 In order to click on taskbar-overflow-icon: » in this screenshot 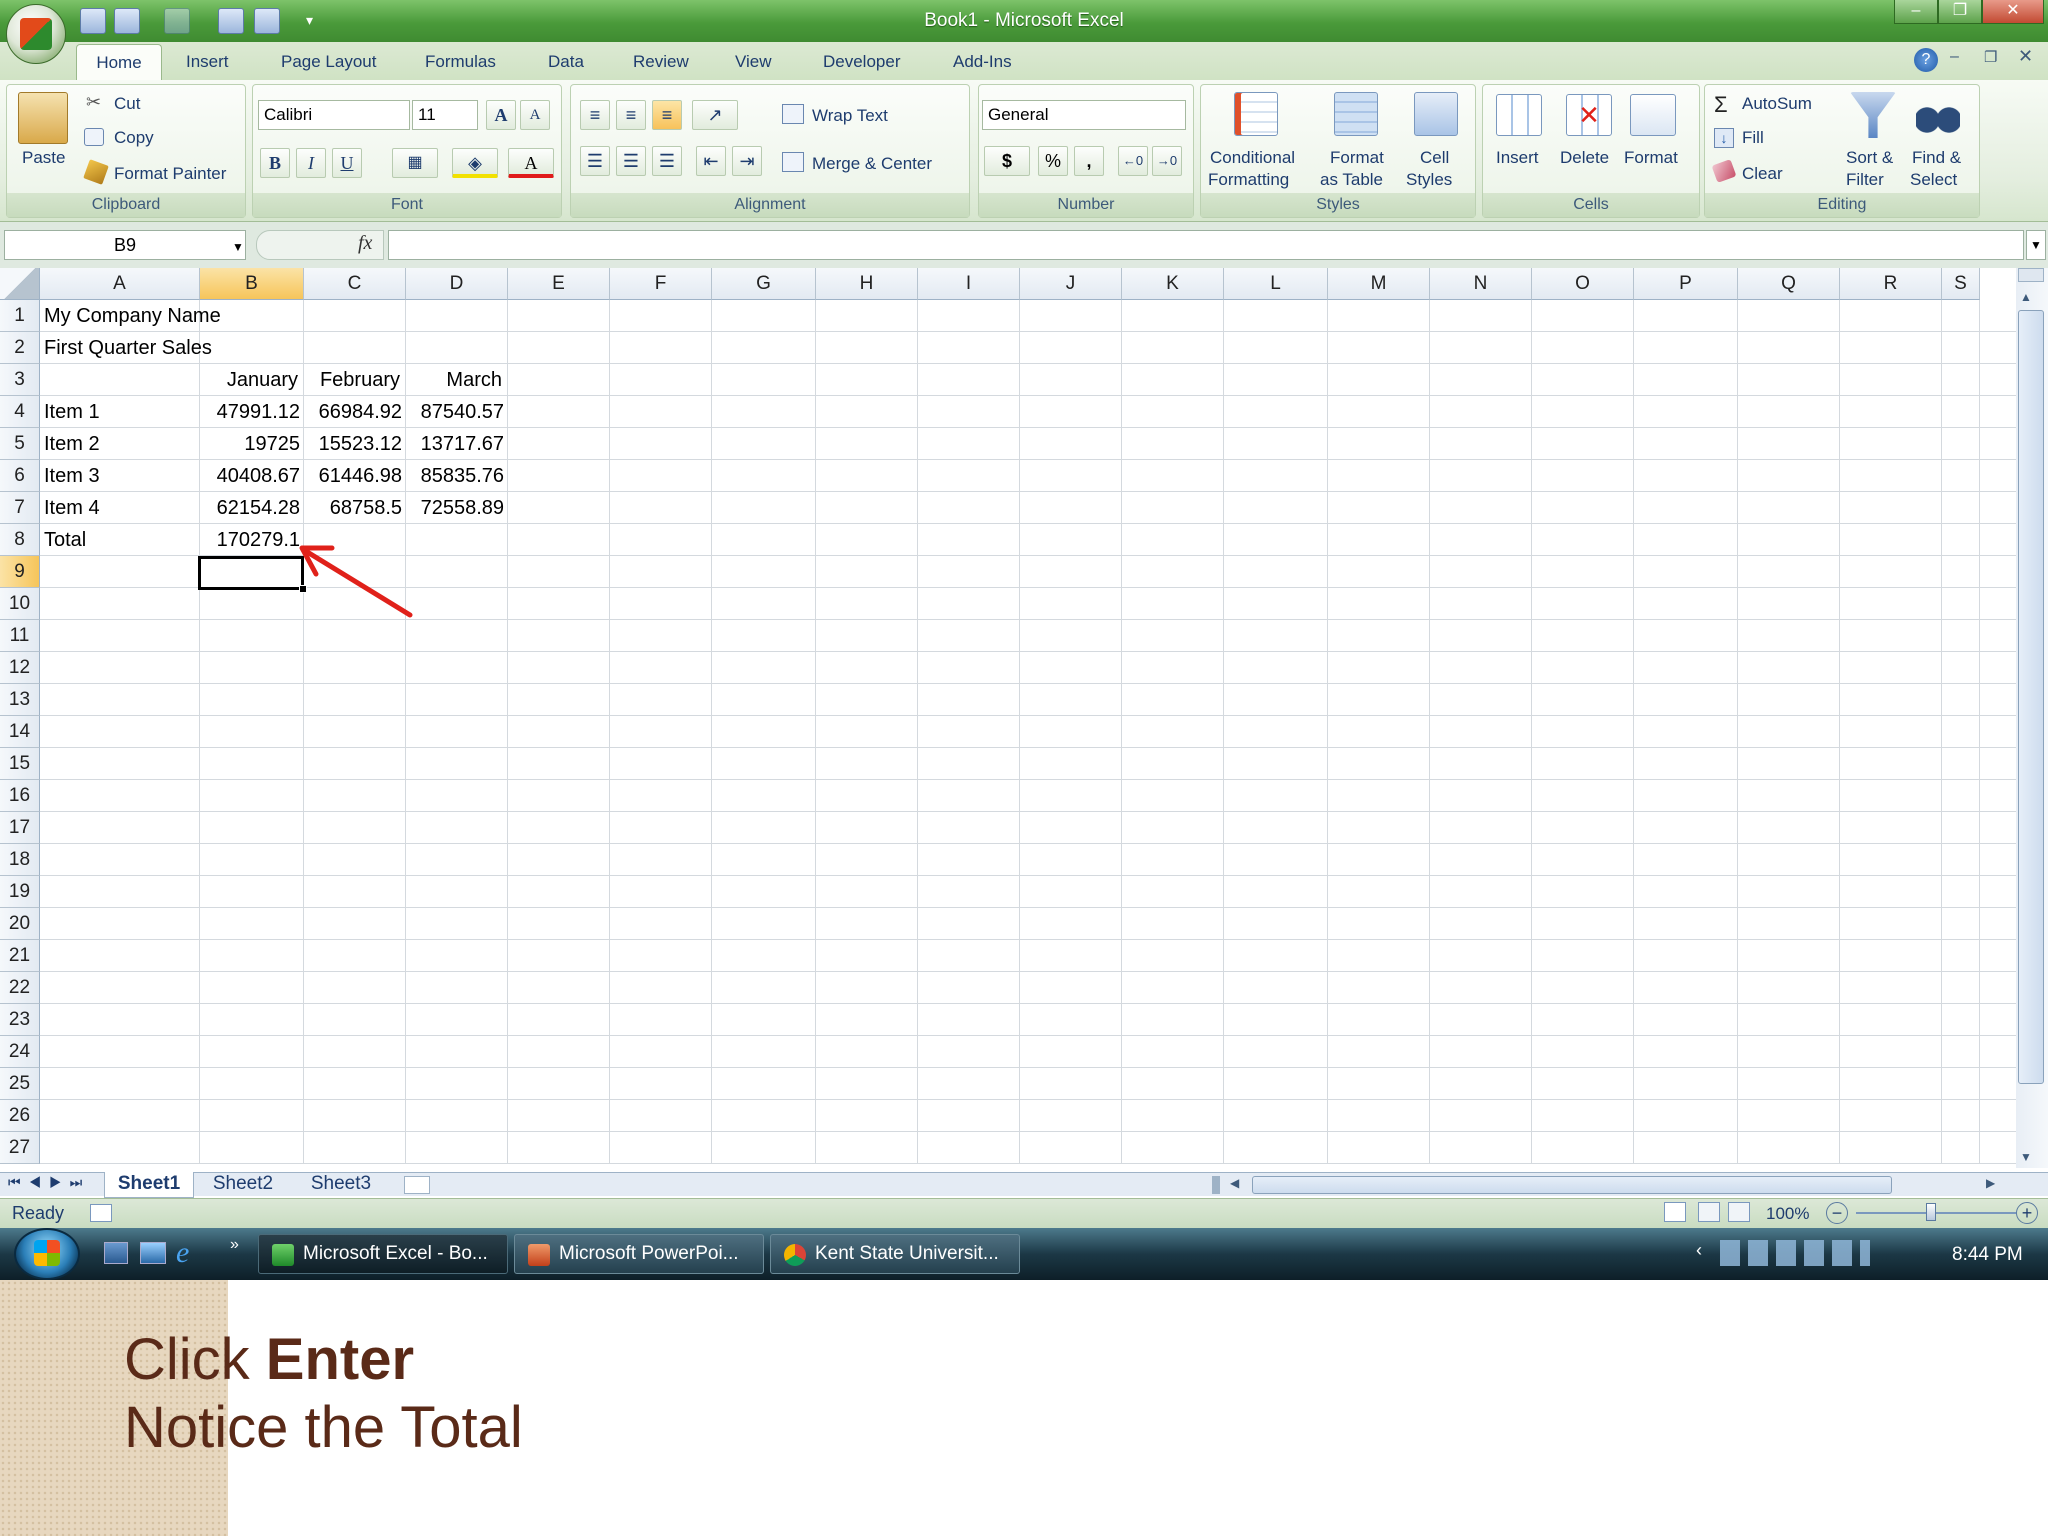, I will do `click(234, 1245)`.